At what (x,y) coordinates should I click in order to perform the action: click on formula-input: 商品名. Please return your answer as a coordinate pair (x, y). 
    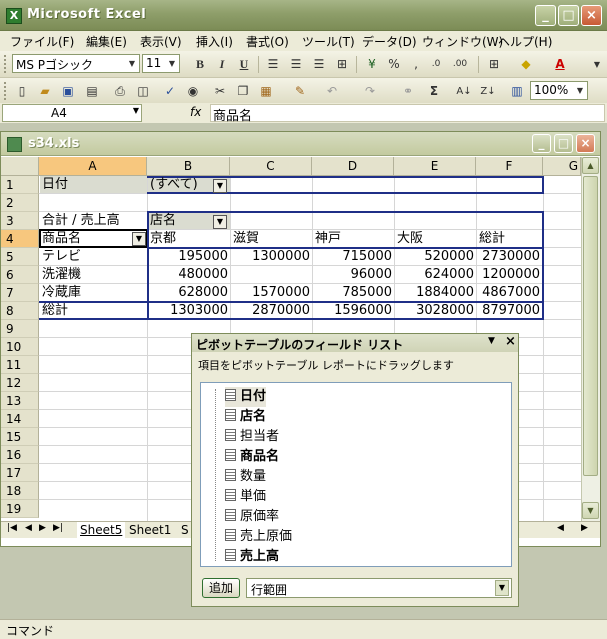
    Looking at the image, I should click on (407, 114).